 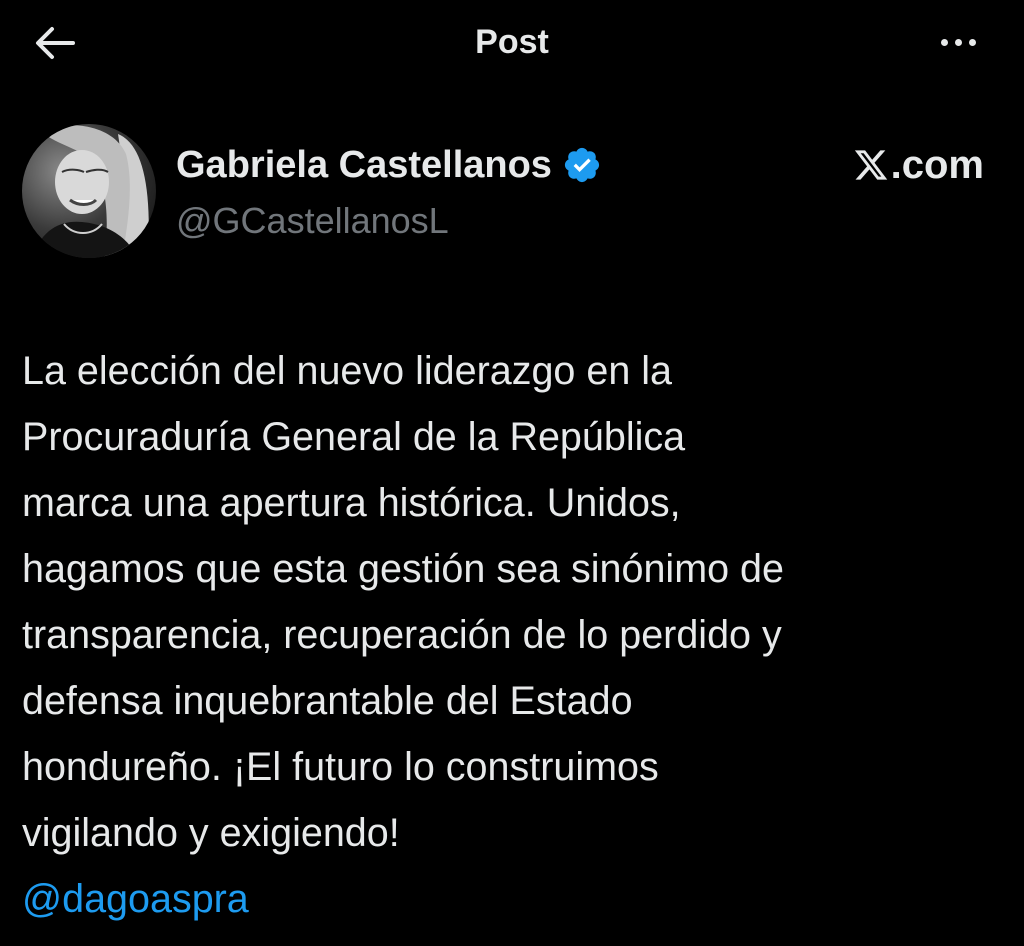 I want to click on x-logo-icon, so click(x=870, y=165).